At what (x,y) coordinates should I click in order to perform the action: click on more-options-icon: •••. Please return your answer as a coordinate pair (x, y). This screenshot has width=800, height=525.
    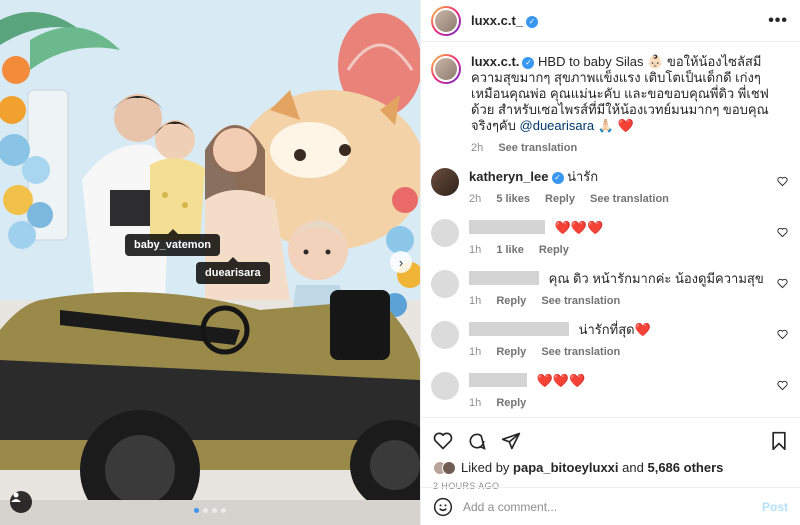
    Looking at the image, I should click on (778, 21).